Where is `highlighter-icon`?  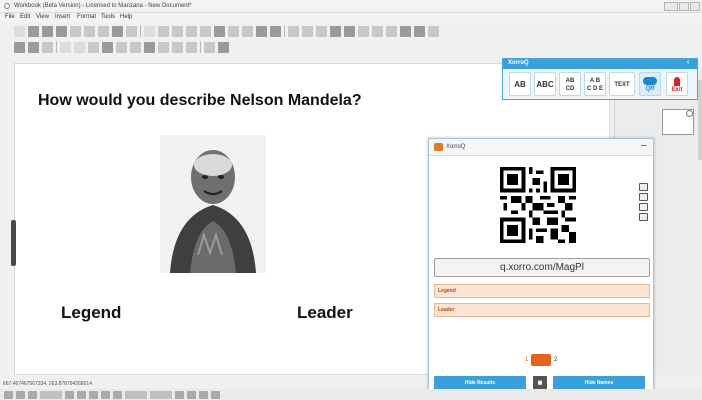
highlighter-icon is located at coordinates (205, 31).